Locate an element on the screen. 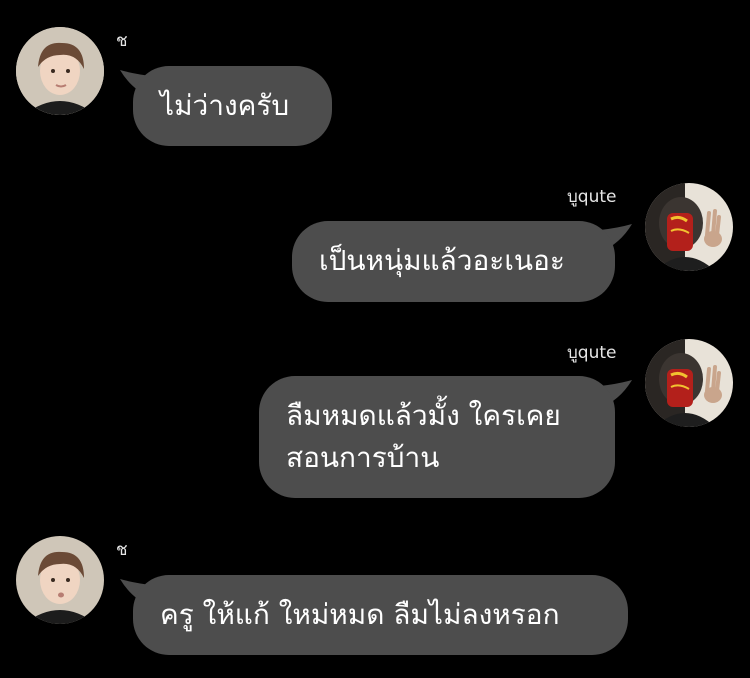 The height and width of the screenshot is (678, 750). message-text: ครู ให้แก้ ใหม่หมด ลืมไม่ลงหรอก is located at coordinates (360, 614).